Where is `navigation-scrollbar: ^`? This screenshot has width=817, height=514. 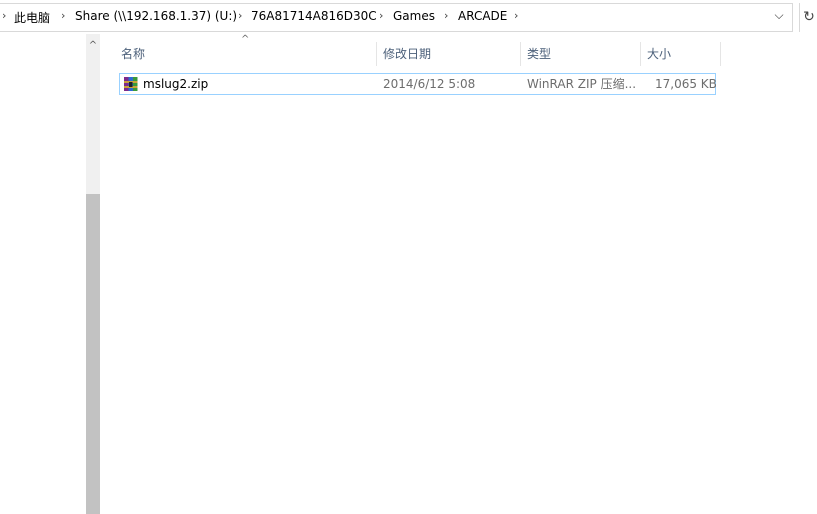 navigation-scrollbar: ^ is located at coordinates (93, 274).